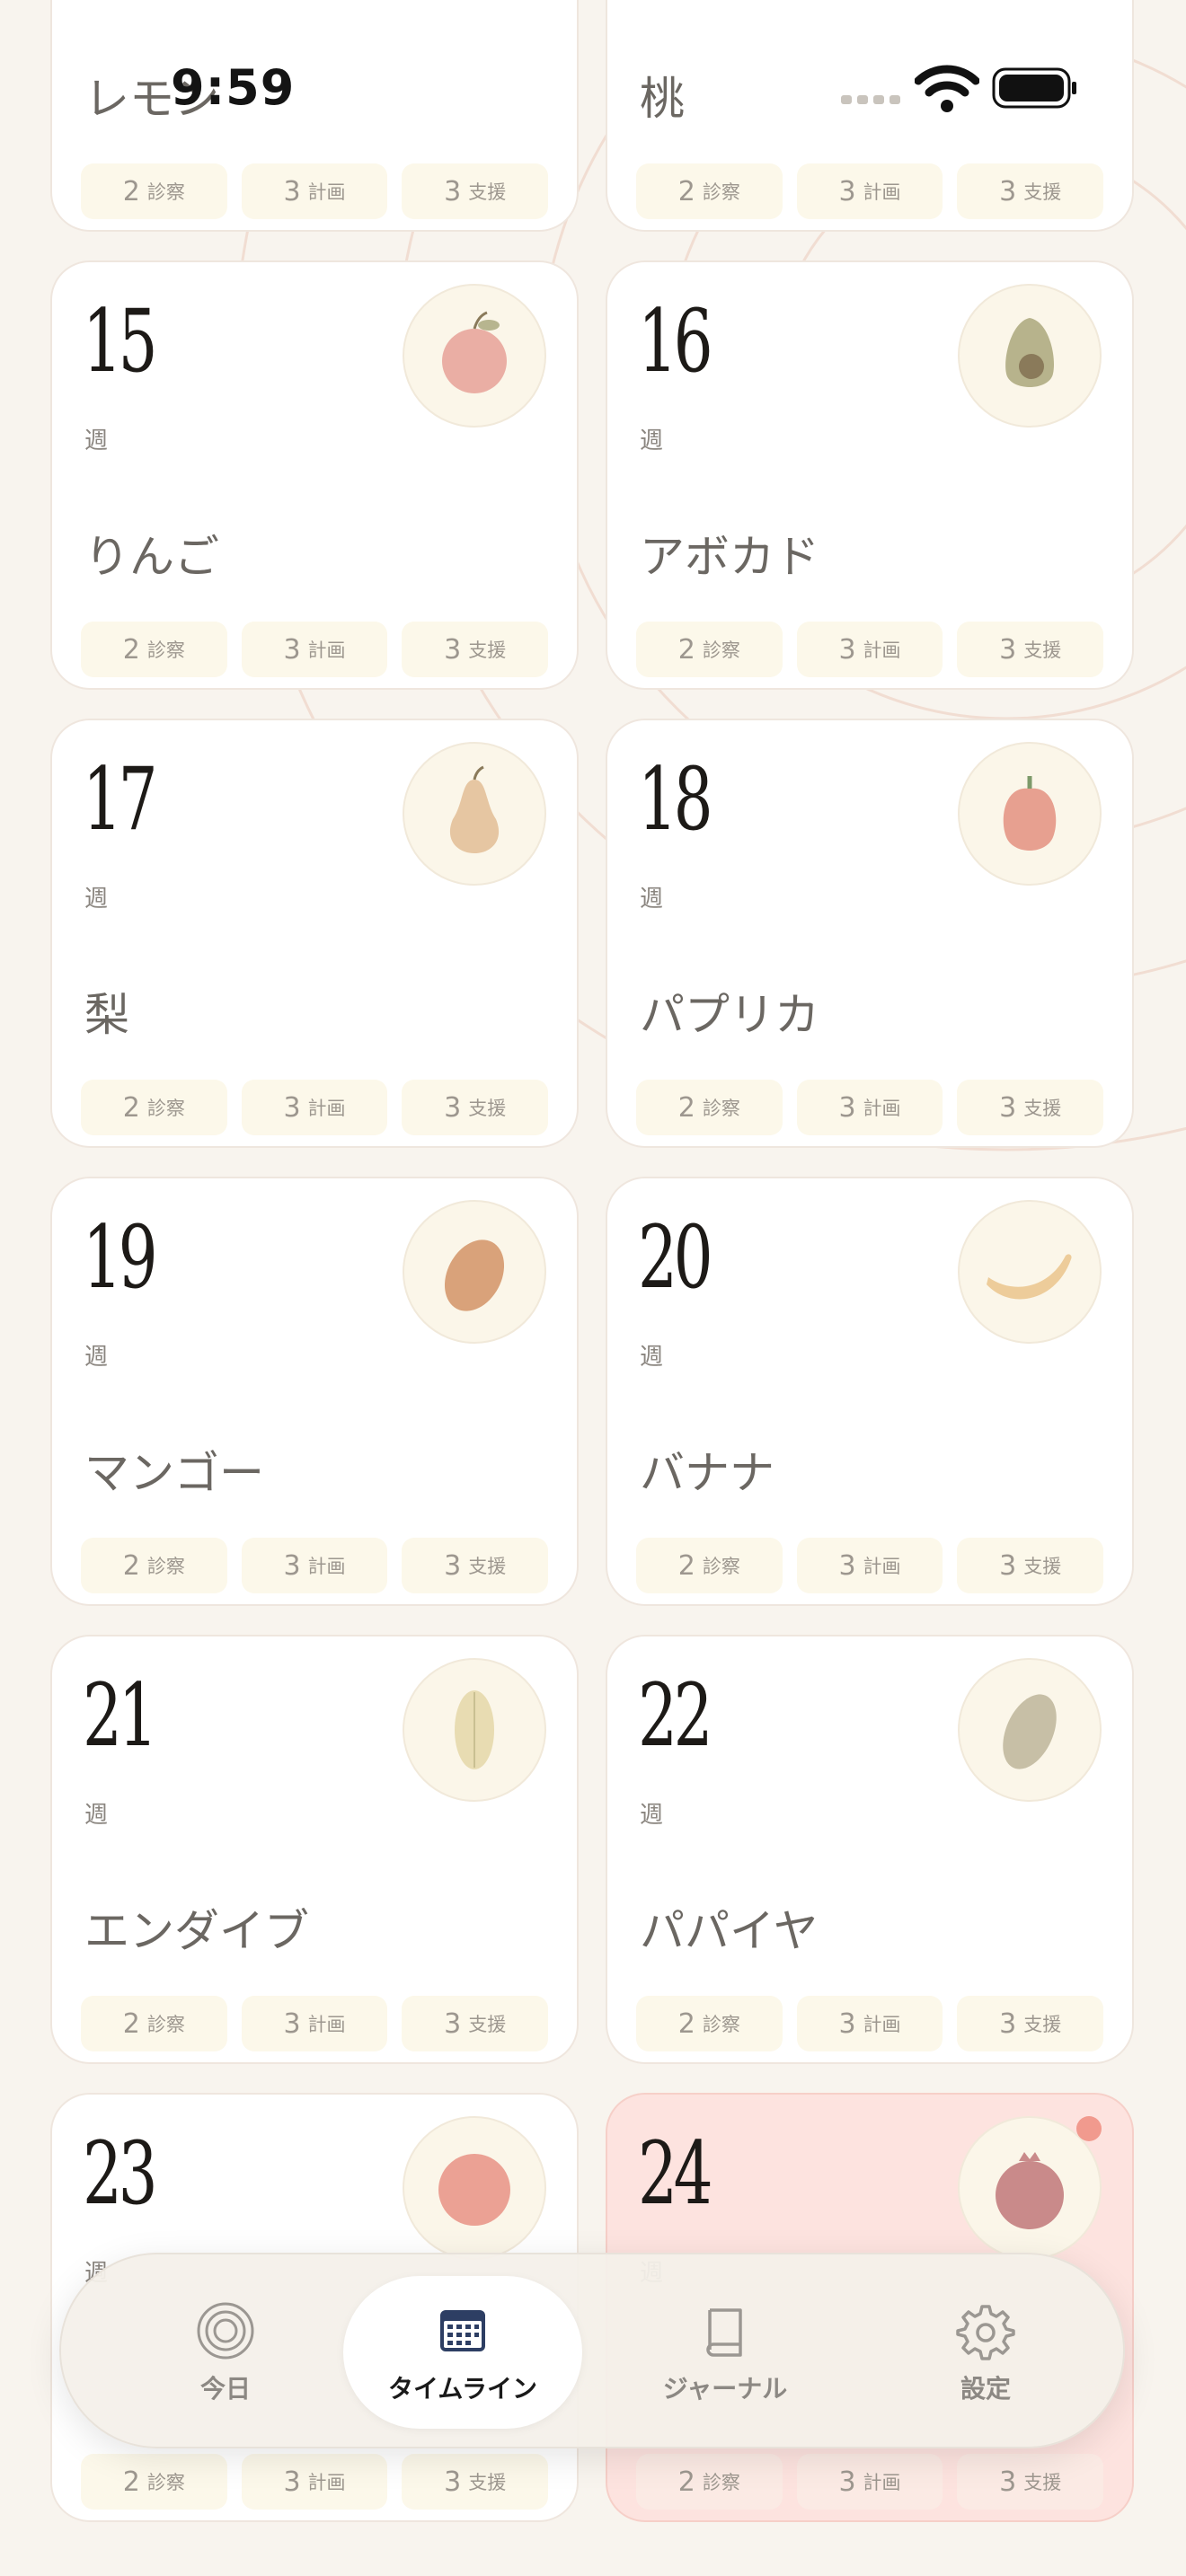 The image size is (1186, 2576). I want to click on fruit-name: りんご, so click(151, 557).